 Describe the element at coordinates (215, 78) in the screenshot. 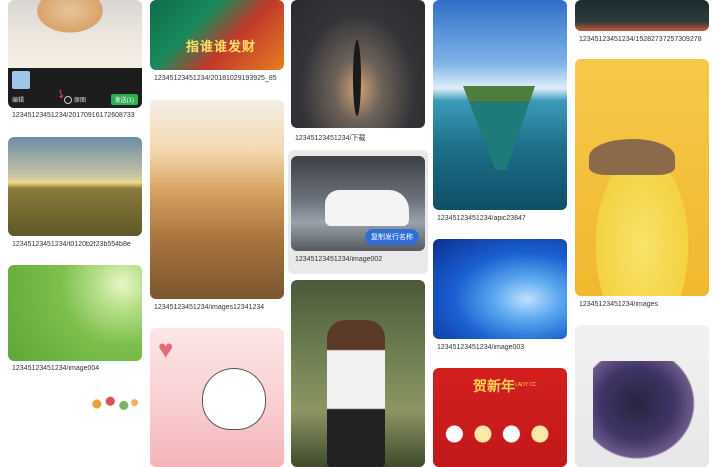

I see `image-caption: 12345123451234/20181029193925_85` at that location.